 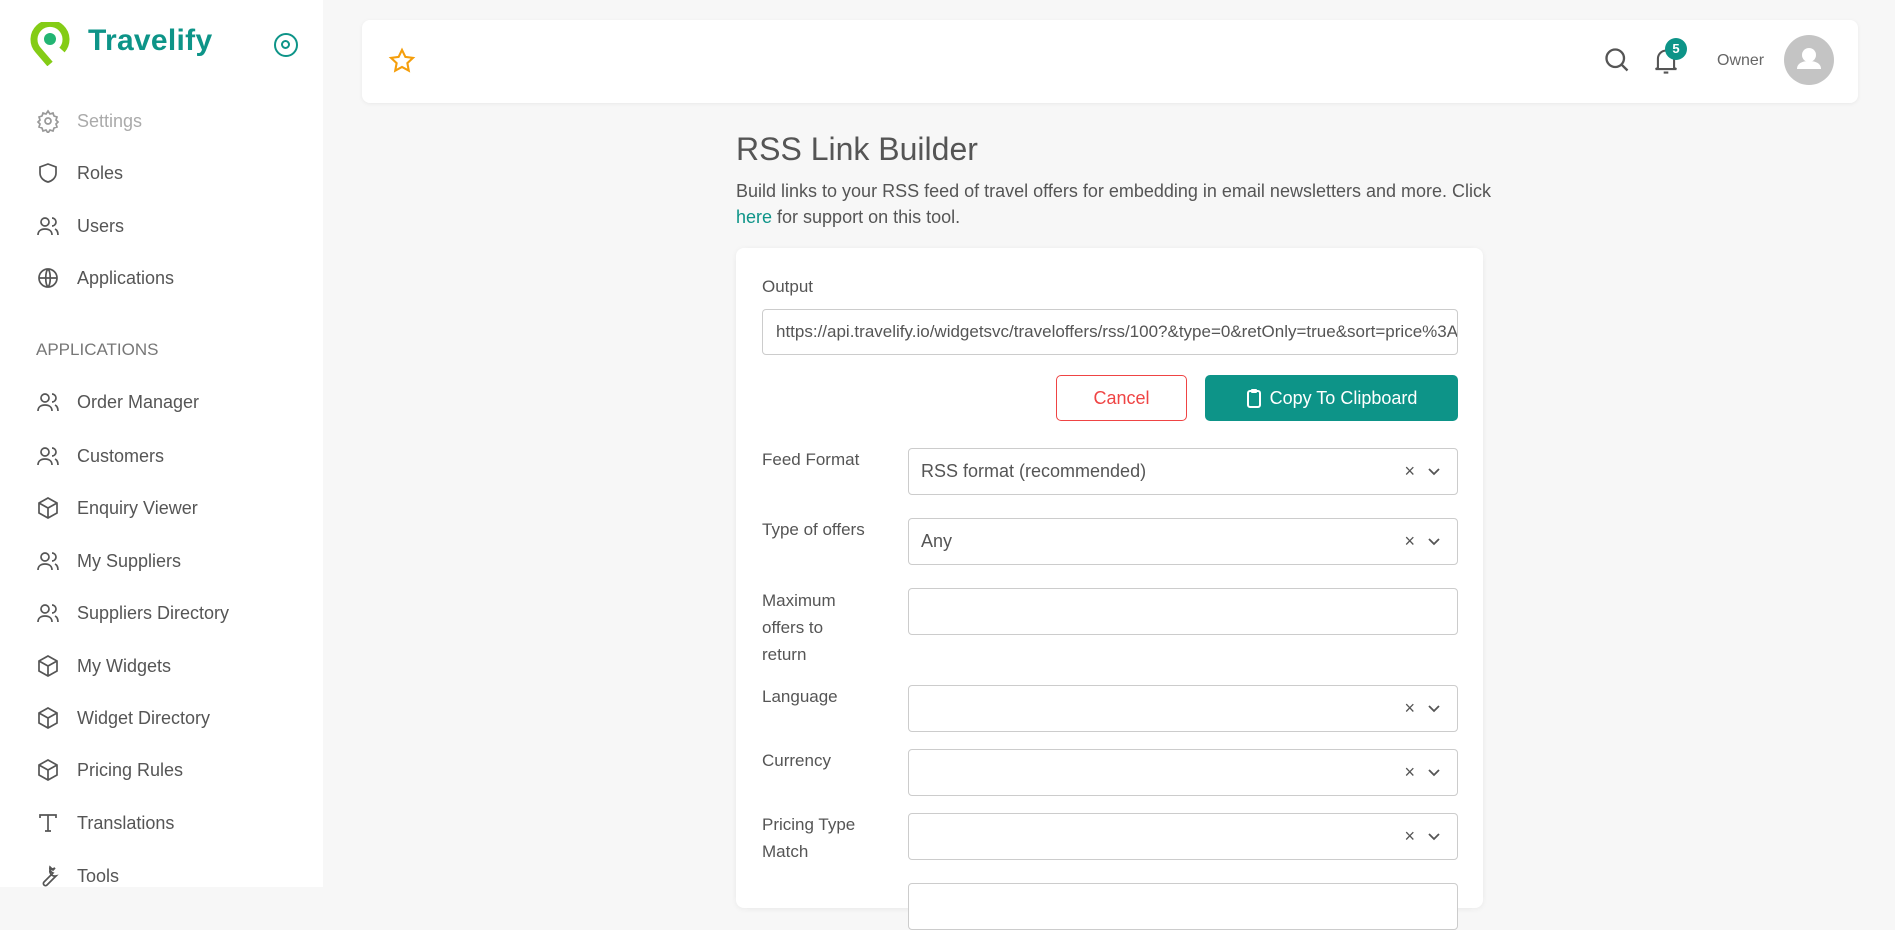 What do you see at coordinates (811, 459) in the screenshot?
I see `feed-format-label: Feed Format` at bounding box center [811, 459].